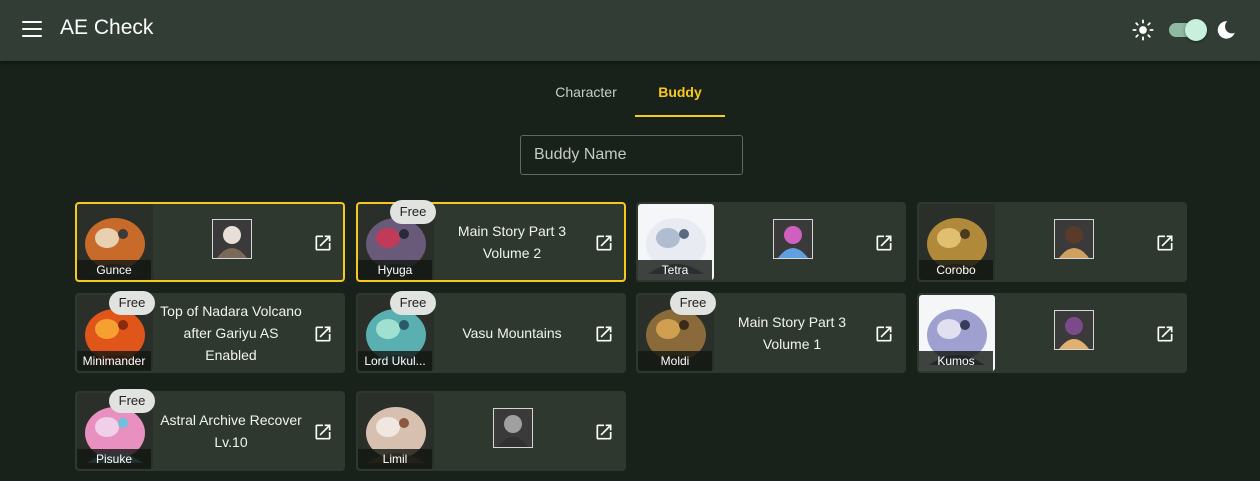 Image resolution: width=1260 pixels, height=481 pixels. Describe the element at coordinates (512, 333) in the screenshot. I see `acquisition-location: Vasu Mountains` at that location.